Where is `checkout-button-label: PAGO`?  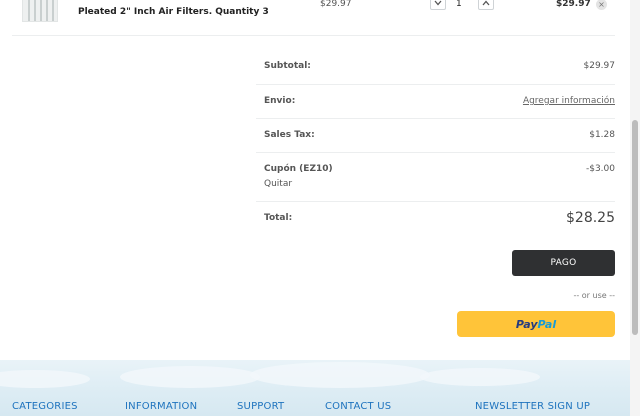 checkout-button-label: PAGO is located at coordinates (563, 263).